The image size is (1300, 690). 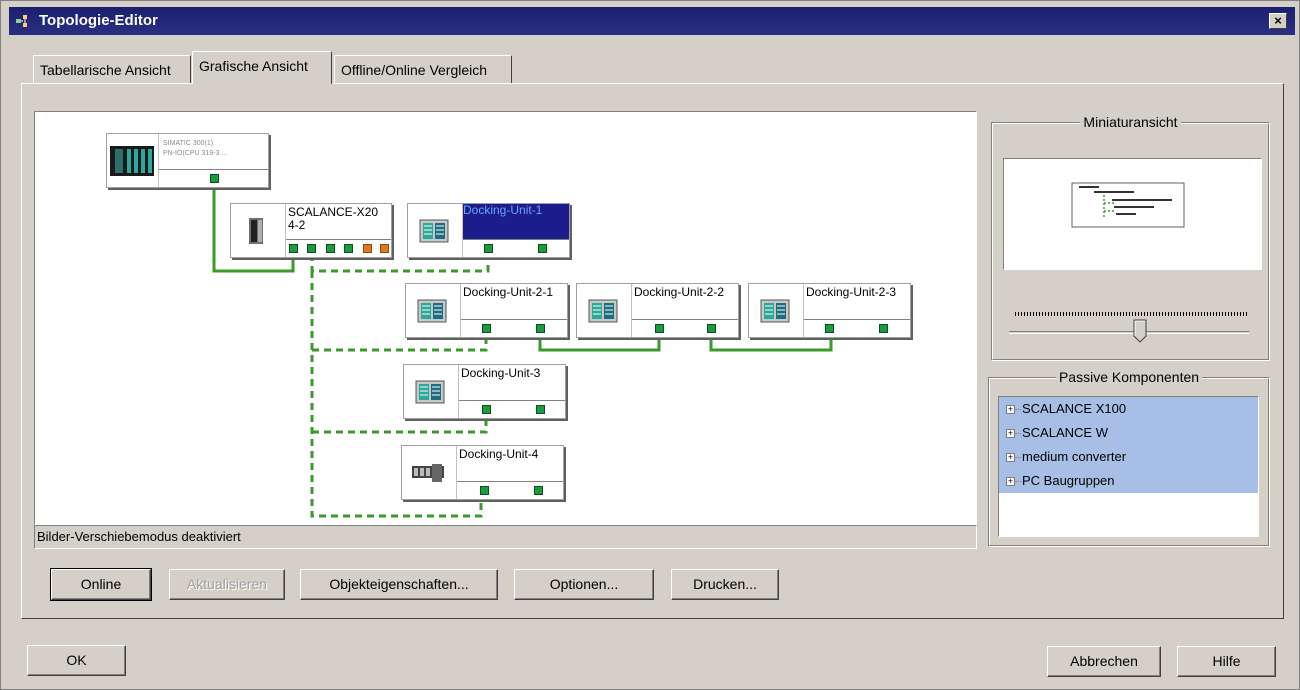 I want to click on passive-components-title: Passive Komponenten, so click(x=1129, y=377).